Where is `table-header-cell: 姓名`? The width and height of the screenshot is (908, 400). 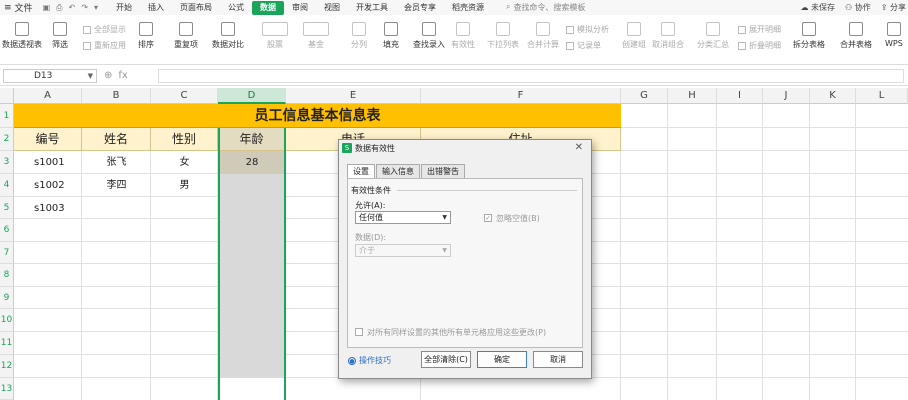
table-header-cell: 姓名 is located at coordinates (116, 139).